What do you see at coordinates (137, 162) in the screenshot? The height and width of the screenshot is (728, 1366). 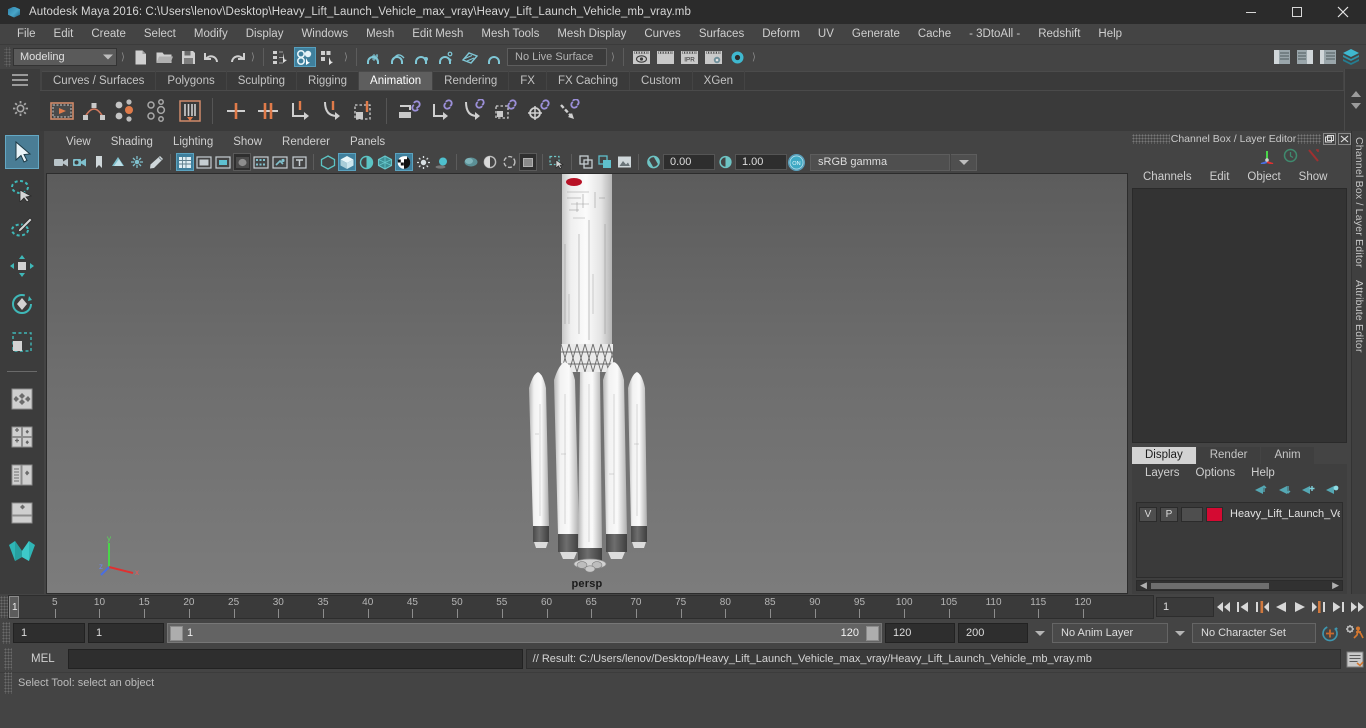 I see `two-d-pan-zoom-icon` at bounding box center [137, 162].